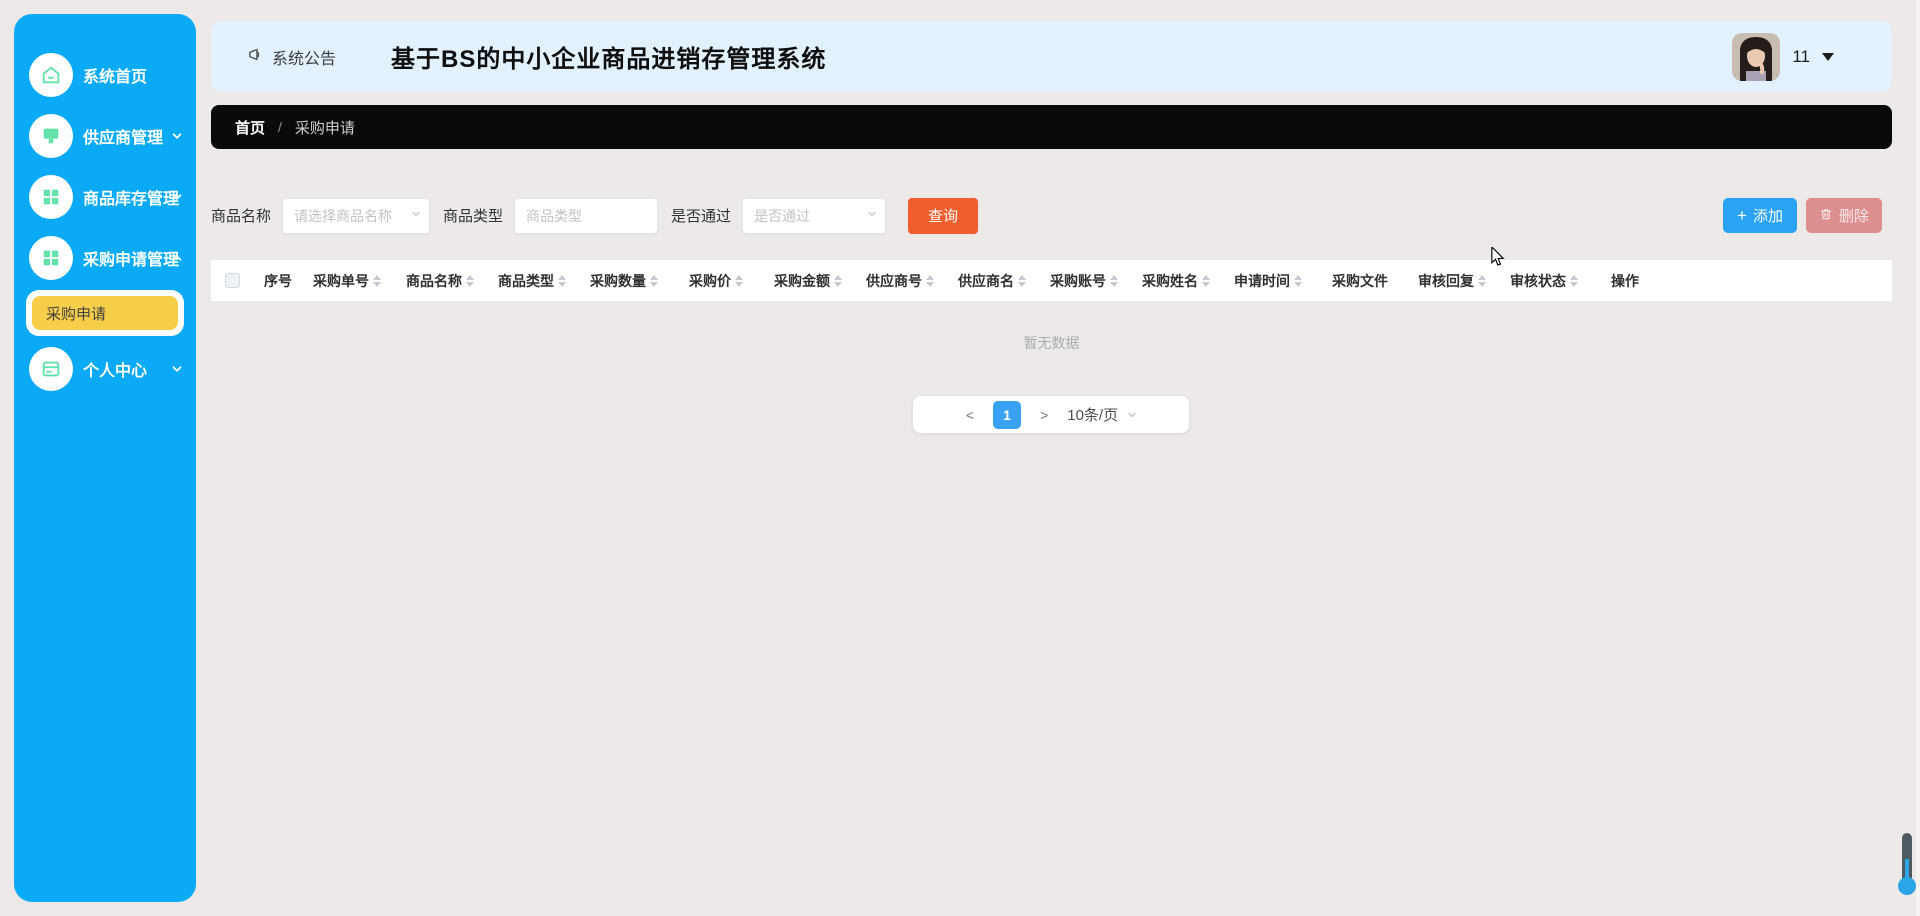  I want to click on column-header-sortable: 采购金额, so click(808, 281).